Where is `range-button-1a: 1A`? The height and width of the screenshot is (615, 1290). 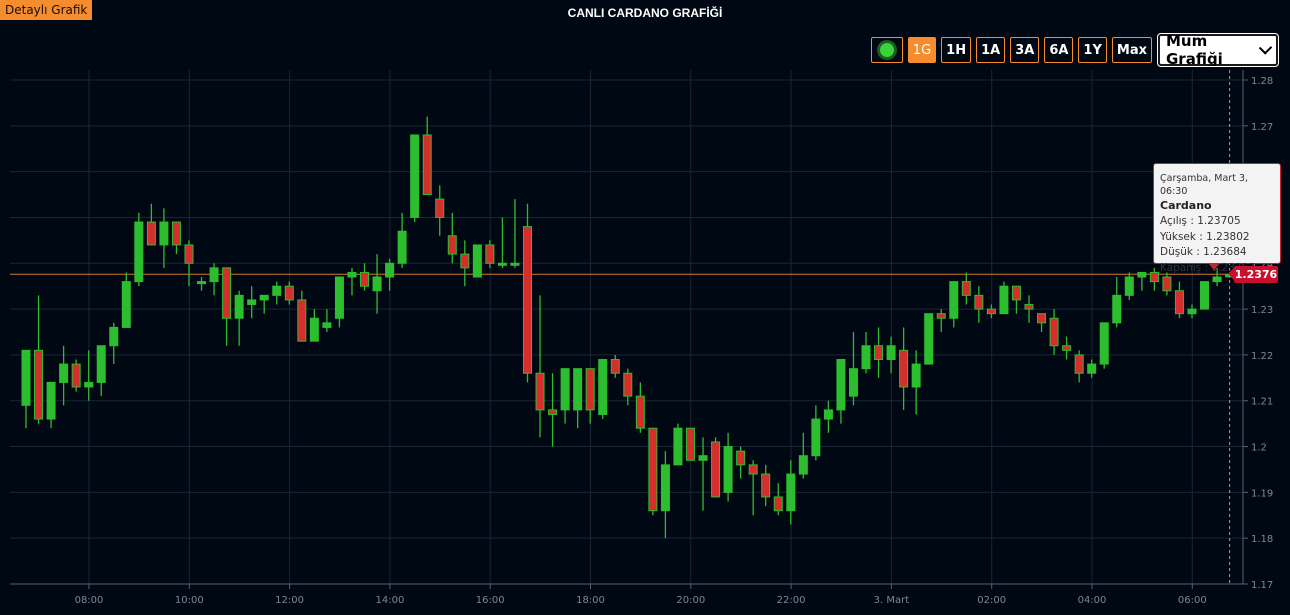 range-button-1a: 1A is located at coordinates (991, 50).